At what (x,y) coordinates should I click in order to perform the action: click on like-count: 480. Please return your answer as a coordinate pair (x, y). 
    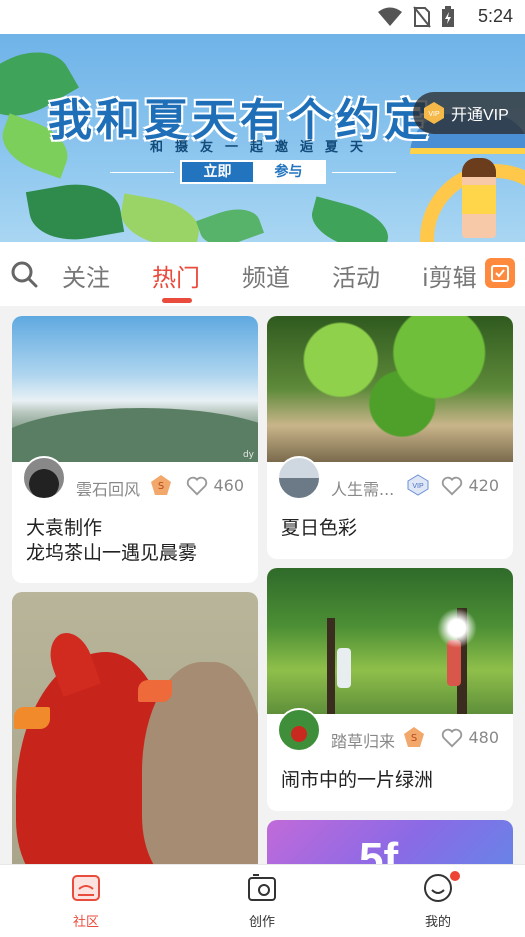
    Looking at the image, I should click on (483, 737).